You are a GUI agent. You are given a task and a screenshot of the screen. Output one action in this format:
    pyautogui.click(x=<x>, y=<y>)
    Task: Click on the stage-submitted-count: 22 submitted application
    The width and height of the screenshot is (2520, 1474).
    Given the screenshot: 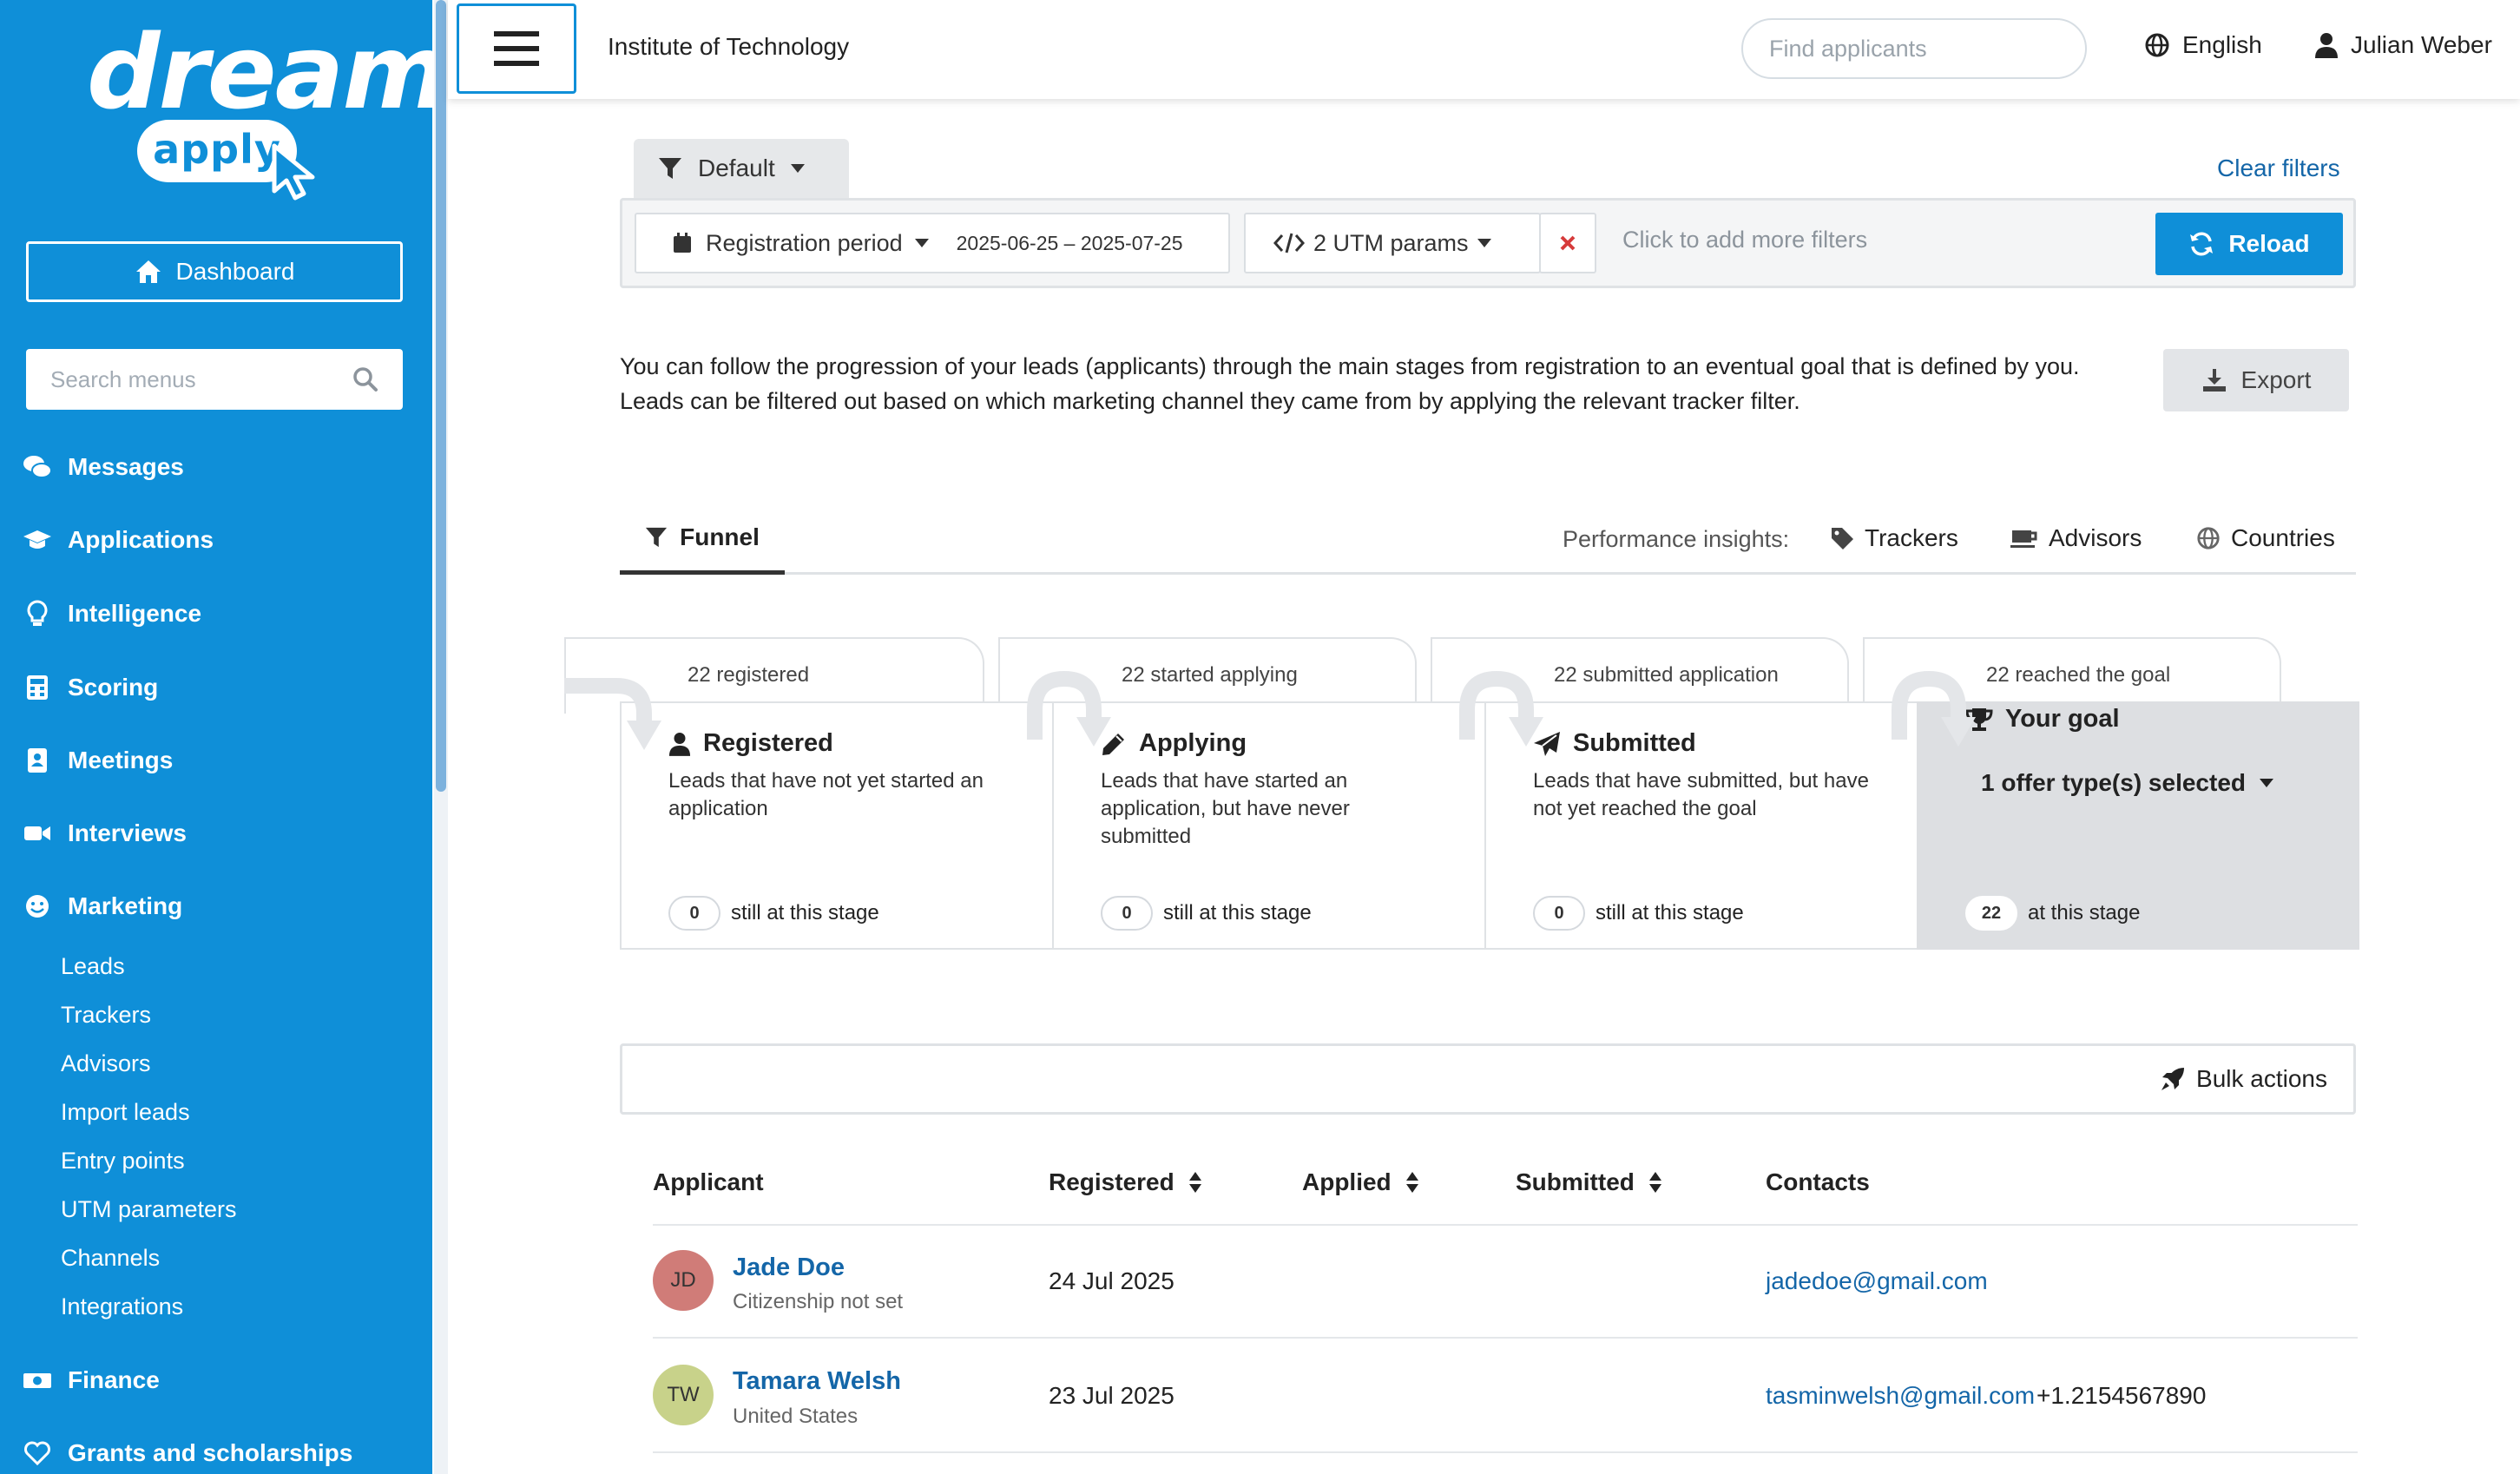 What is the action you would take?
    pyautogui.click(x=1666, y=675)
    